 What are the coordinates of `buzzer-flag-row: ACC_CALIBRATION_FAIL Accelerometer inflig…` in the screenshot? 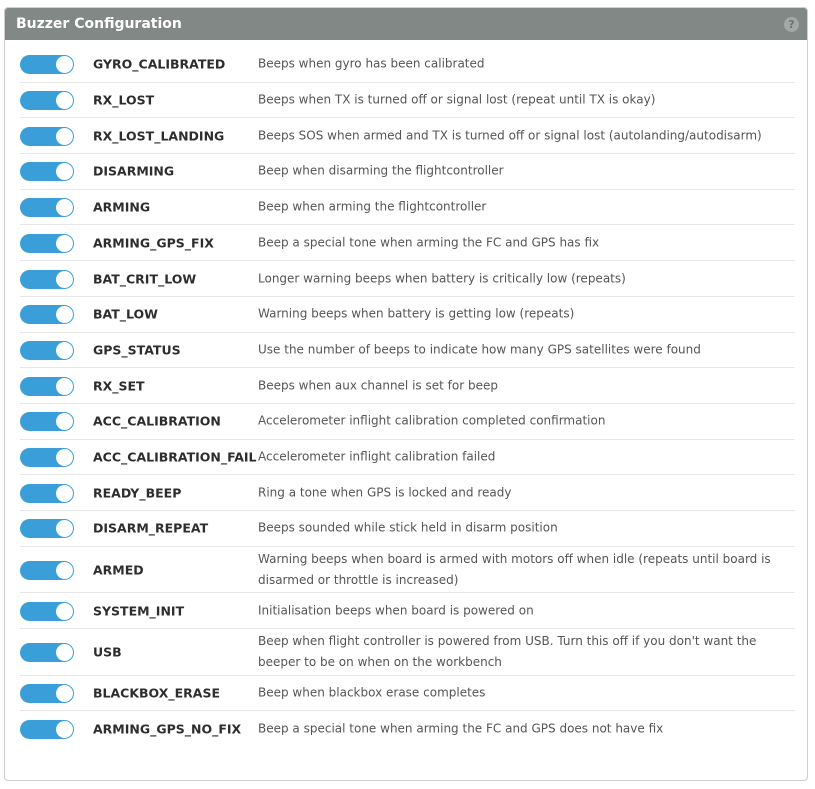 It's located at (407, 458).